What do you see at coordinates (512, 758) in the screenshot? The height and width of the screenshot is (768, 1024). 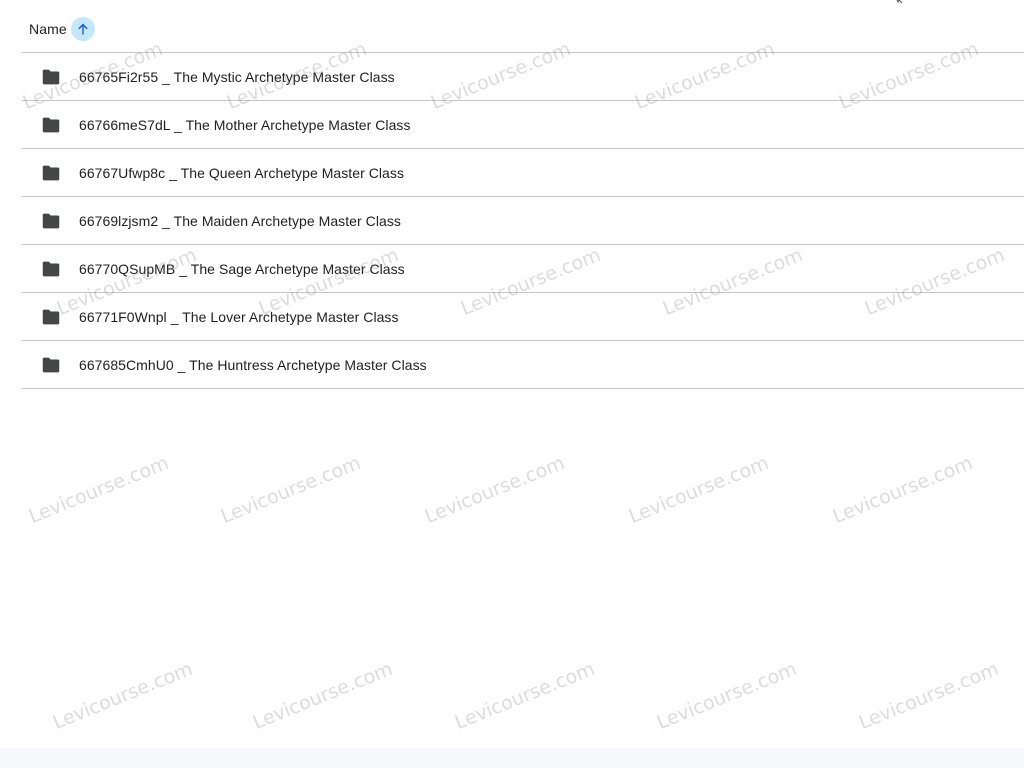 I see `bottom-strip` at bounding box center [512, 758].